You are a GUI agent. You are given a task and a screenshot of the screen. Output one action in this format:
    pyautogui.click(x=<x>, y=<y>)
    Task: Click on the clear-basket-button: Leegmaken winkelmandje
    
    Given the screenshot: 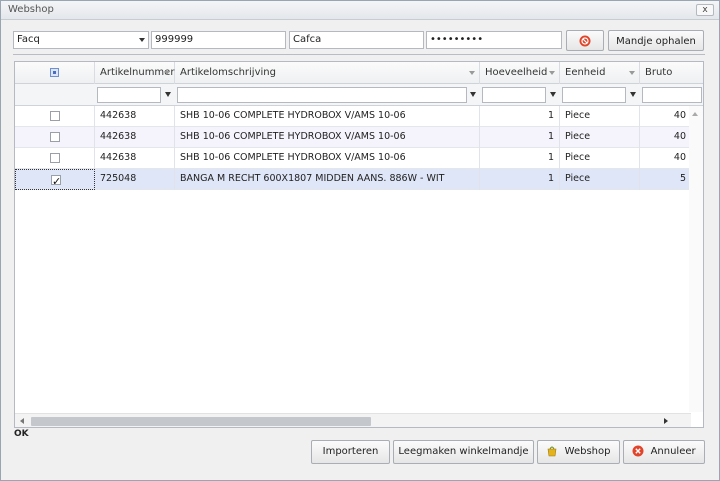 What is the action you would take?
    pyautogui.click(x=463, y=452)
    